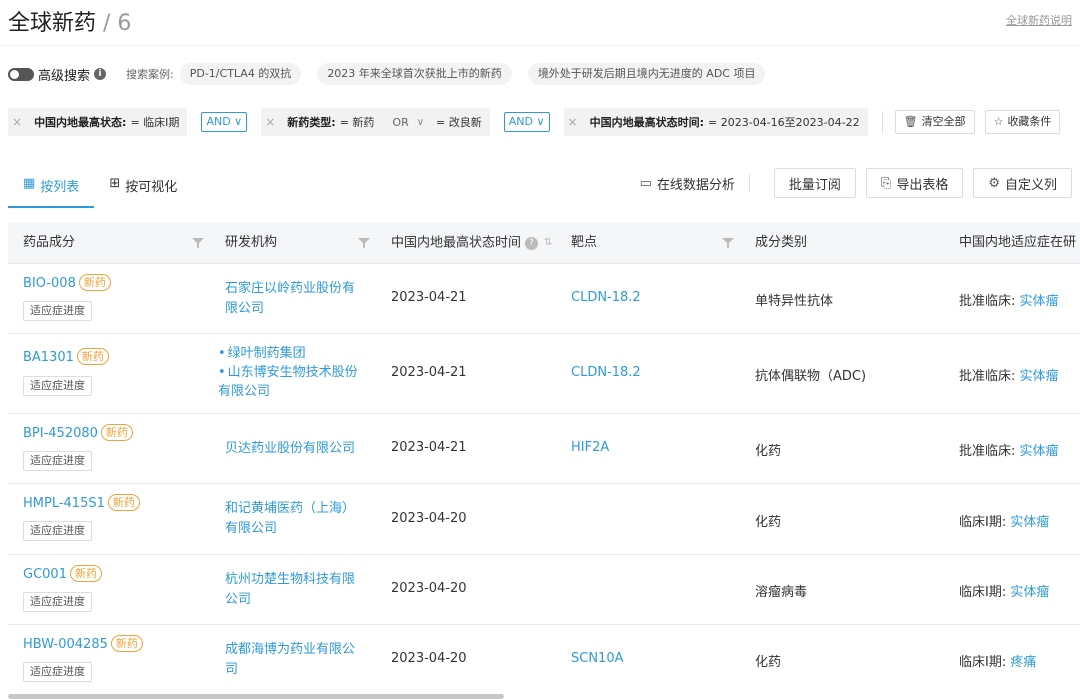 Image resolution: width=1080 pixels, height=699 pixels. I want to click on column-header-indication: 中国内地适应症在研, so click(1018, 242).